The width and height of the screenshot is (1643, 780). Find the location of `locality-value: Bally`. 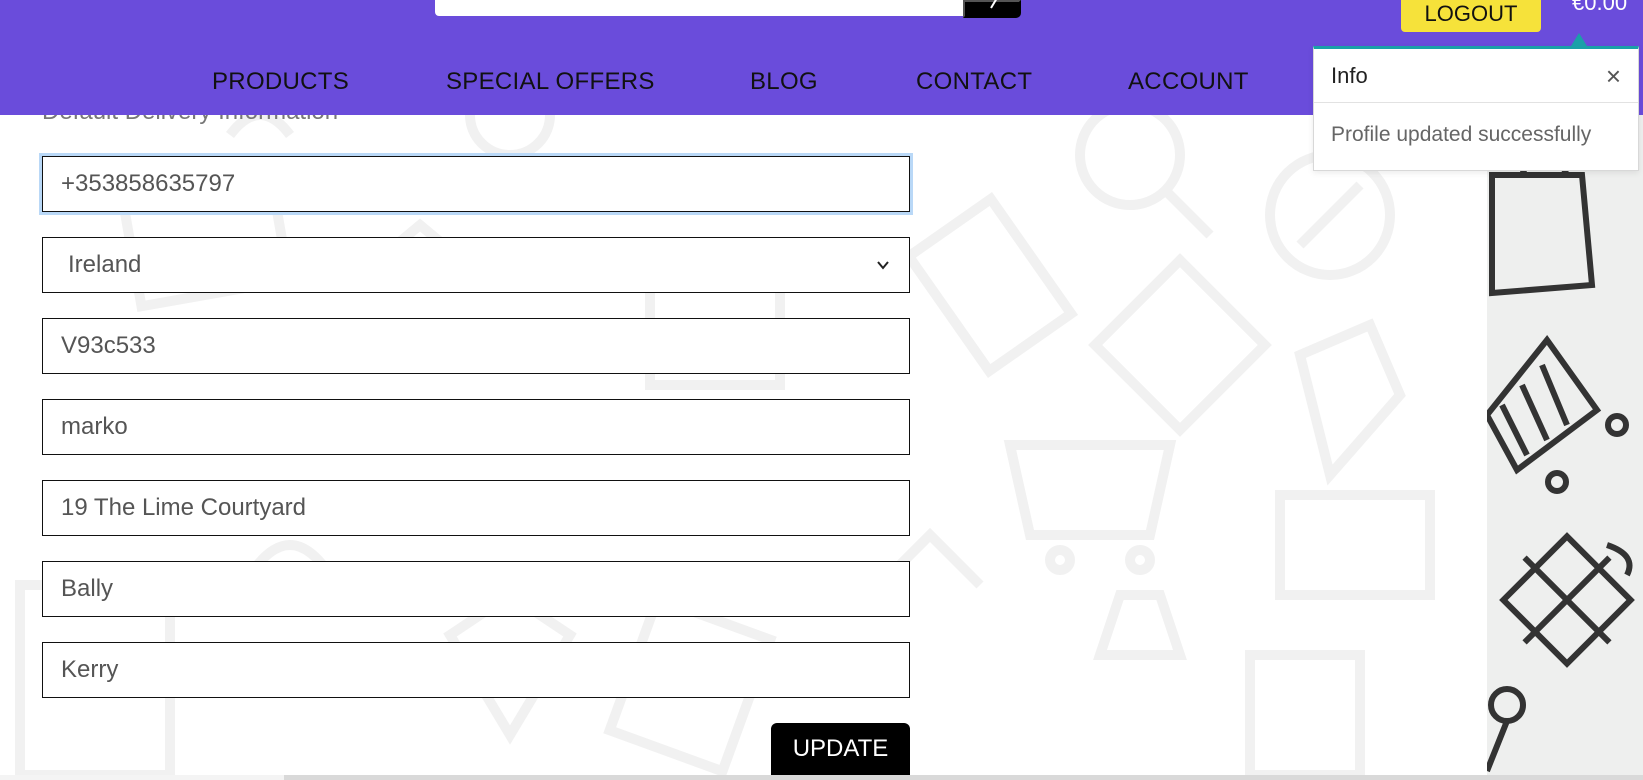

locality-value: Bally is located at coordinates (87, 588).